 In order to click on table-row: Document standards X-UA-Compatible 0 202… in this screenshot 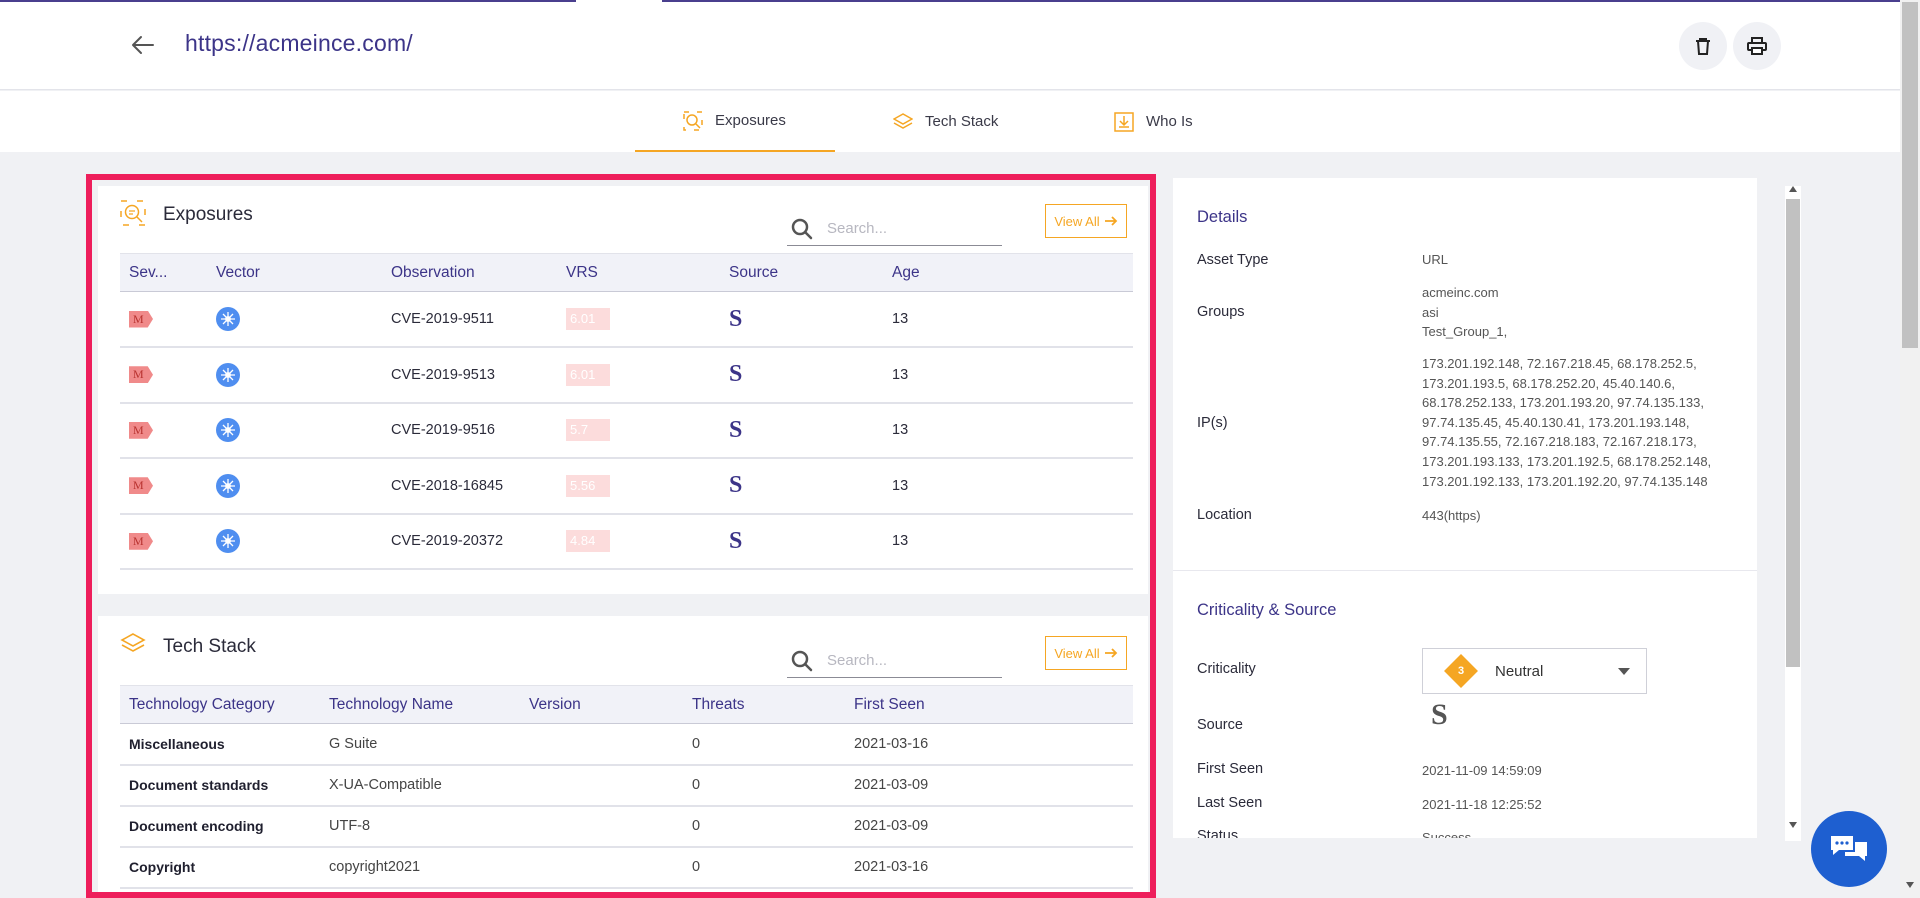, I will do `click(626, 785)`.